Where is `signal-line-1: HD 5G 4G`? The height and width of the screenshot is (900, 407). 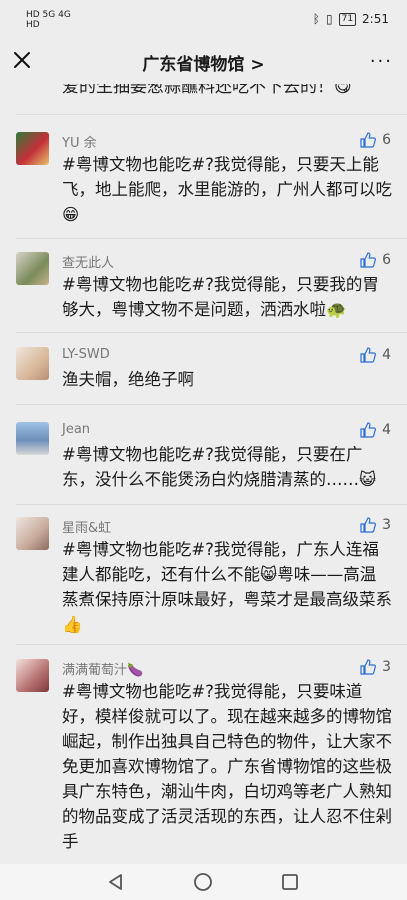
signal-line-1: HD 5G 4G is located at coordinates (48, 15).